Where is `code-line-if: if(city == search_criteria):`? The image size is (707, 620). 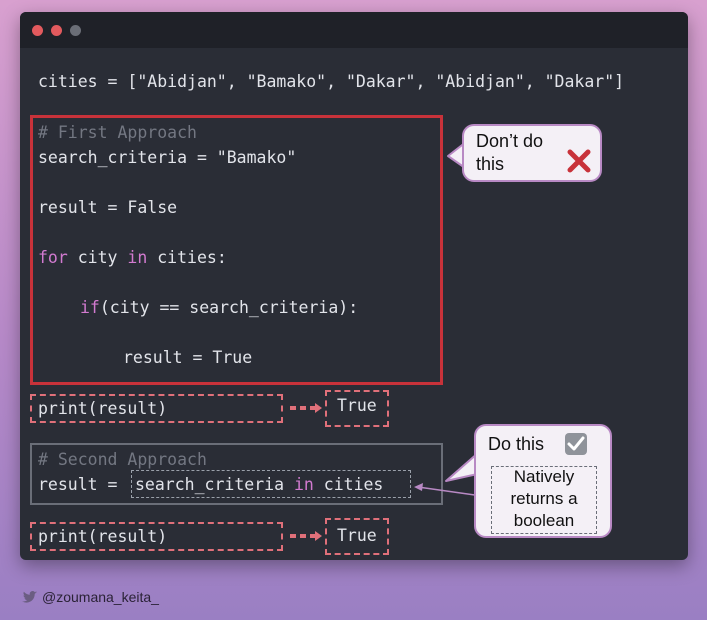 code-line-if: if(city == search_criteria): is located at coordinates (219, 308).